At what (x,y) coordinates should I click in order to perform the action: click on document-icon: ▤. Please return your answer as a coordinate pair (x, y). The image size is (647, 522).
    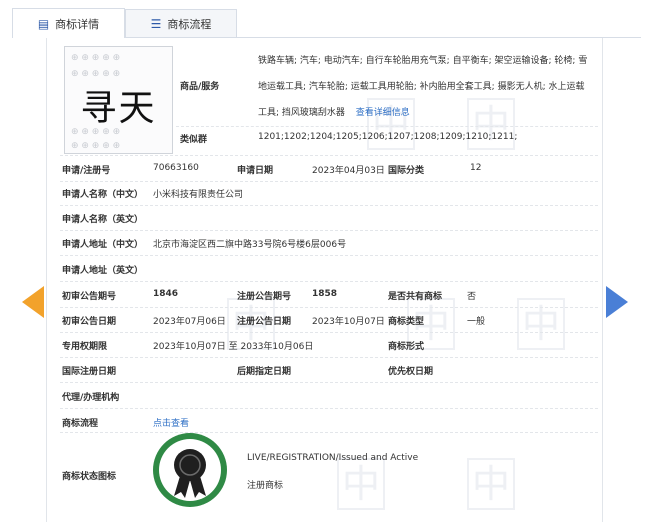
    Looking at the image, I should click on (43, 23).